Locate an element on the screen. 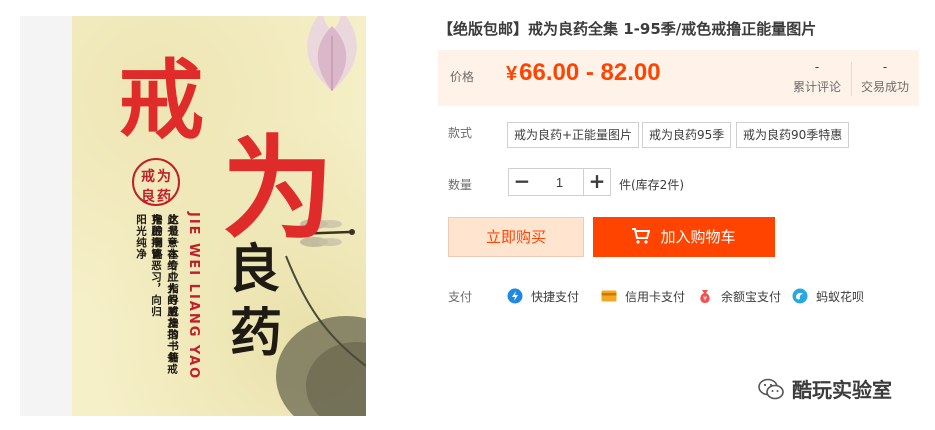 This screenshot has width=935, height=430. seal-char: 戒 is located at coordinates (148, 177).